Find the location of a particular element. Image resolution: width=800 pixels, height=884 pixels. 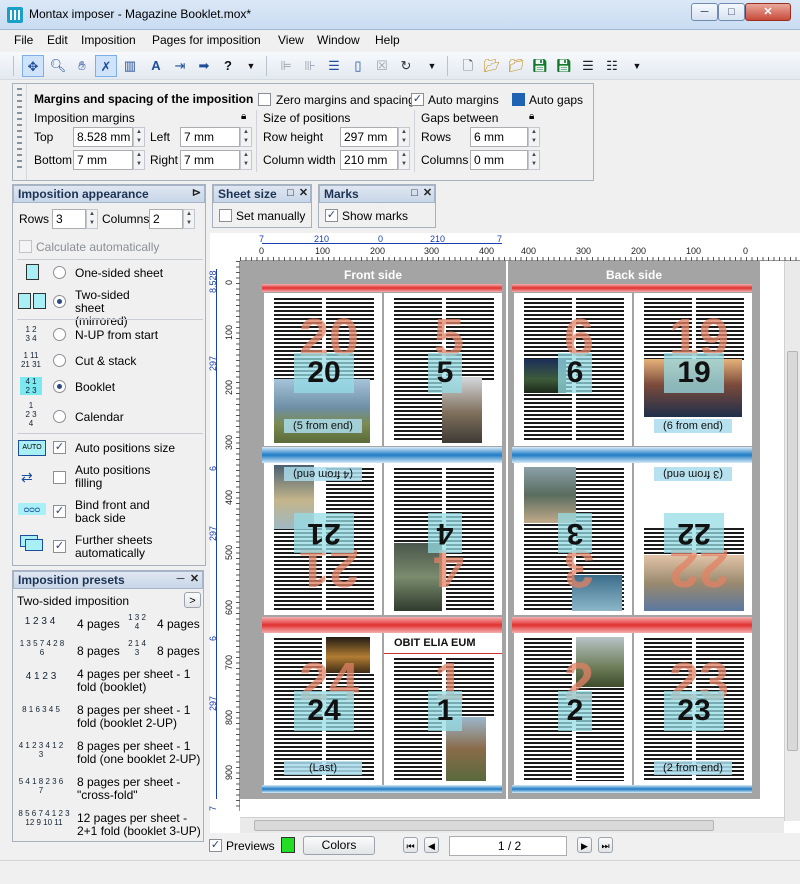

page-22: (3 from end) 22 22 is located at coordinates (693, 539).